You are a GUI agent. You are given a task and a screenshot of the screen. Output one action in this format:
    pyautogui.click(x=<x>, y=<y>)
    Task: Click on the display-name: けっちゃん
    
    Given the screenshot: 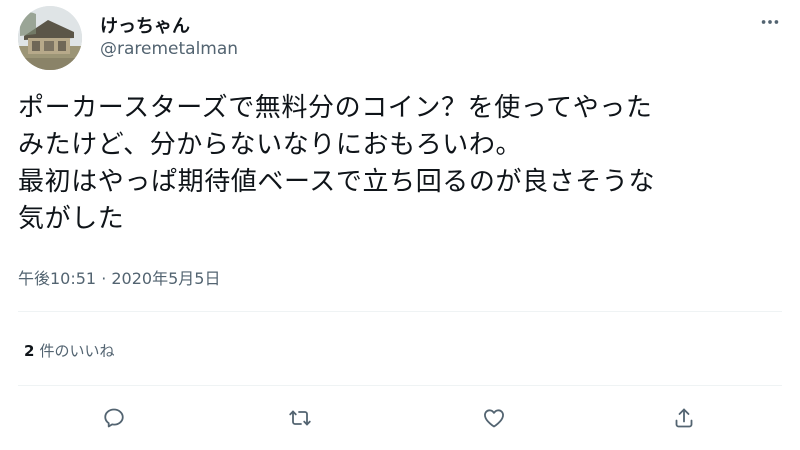 What is the action you would take?
    pyautogui.click(x=145, y=25)
    